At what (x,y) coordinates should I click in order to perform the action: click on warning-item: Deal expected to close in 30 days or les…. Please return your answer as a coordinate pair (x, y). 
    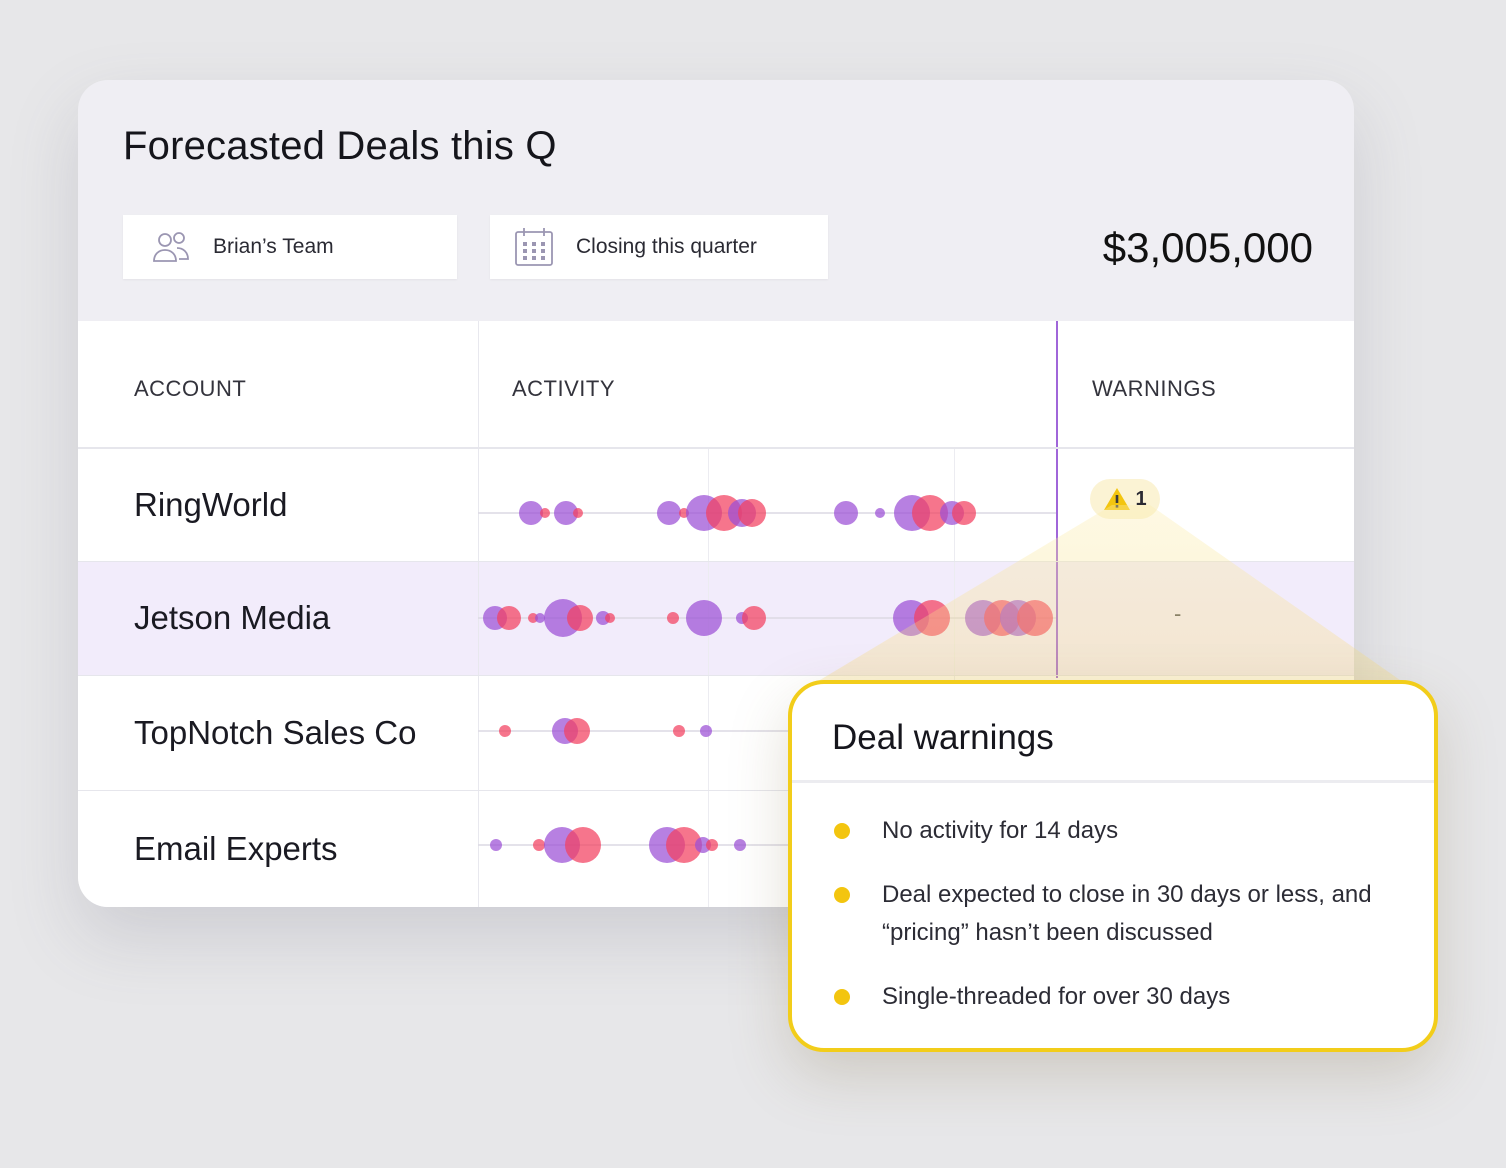
    Looking at the image, I should click on (1110, 914).